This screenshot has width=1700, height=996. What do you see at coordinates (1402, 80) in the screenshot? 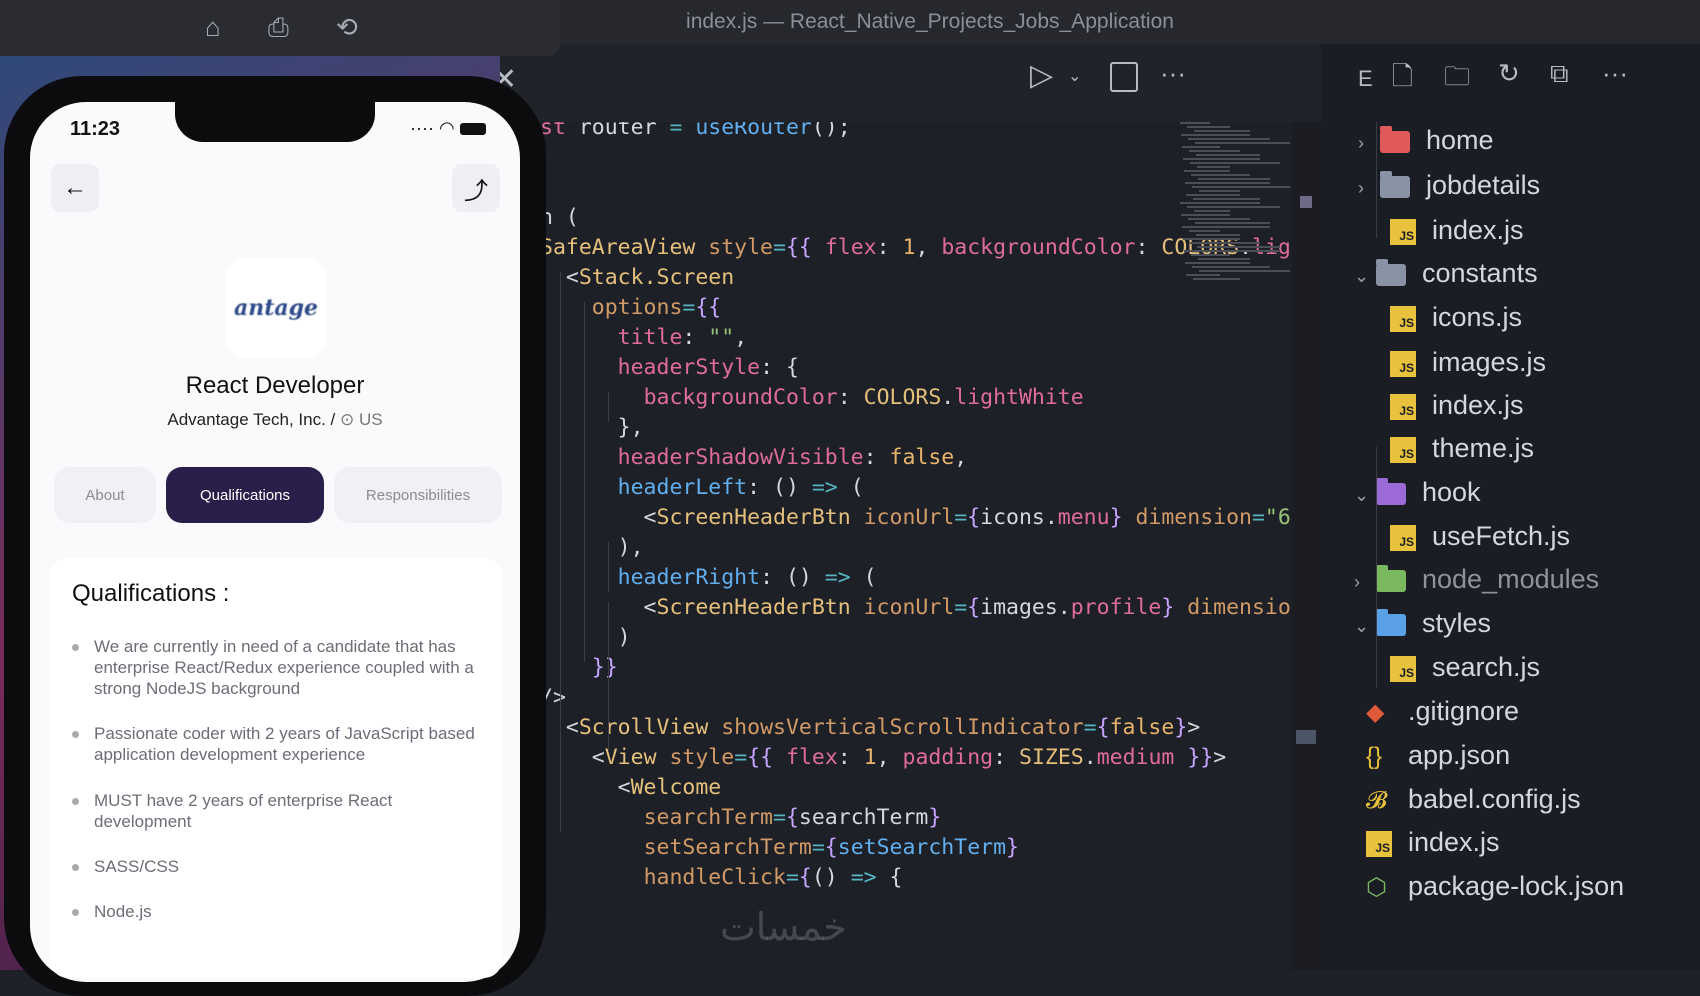
I see `new-file-icon: 🗋` at bounding box center [1402, 80].